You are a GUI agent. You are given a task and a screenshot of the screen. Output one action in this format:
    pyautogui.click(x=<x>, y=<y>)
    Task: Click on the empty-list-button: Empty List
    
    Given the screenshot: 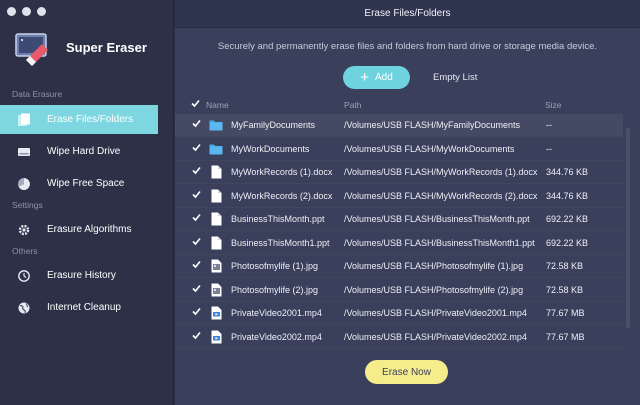 What is the action you would take?
    pyautogui.click(x=455, y=77)
    